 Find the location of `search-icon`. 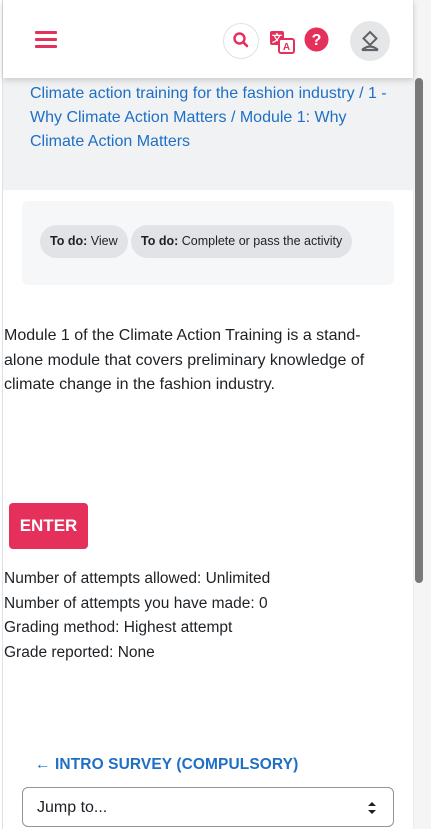

search-icon is located at coordinates (241, 40).